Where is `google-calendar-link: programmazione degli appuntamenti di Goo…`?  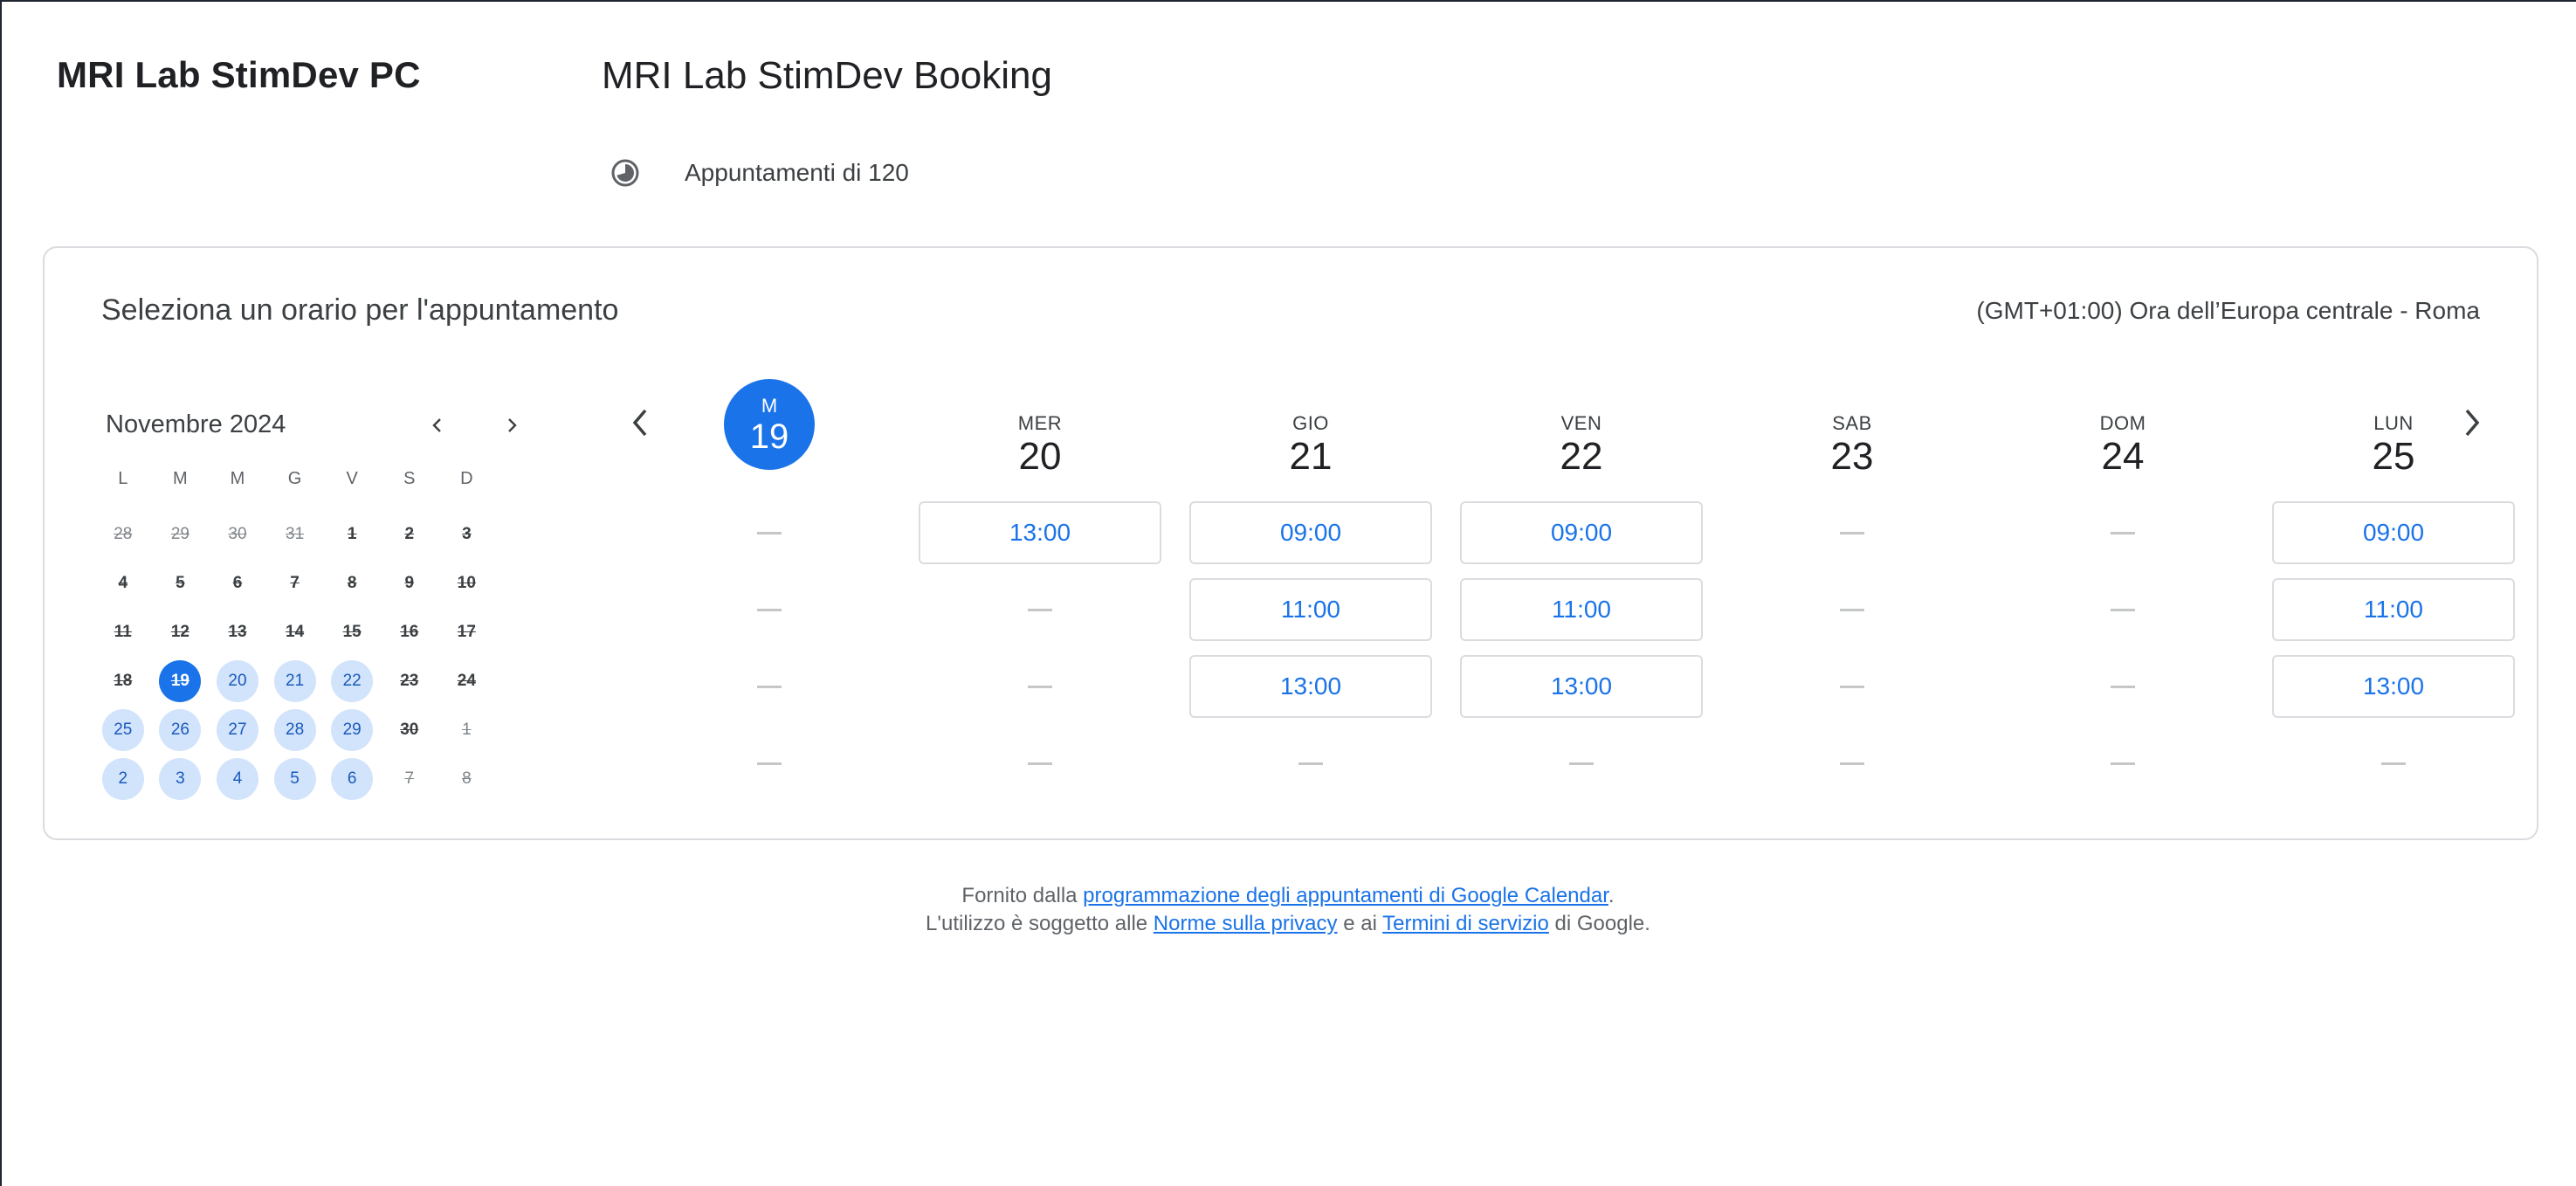
google-calendar-link: programmazione degli appuntamenti di Goo… is located at coordinates (1345, 895).